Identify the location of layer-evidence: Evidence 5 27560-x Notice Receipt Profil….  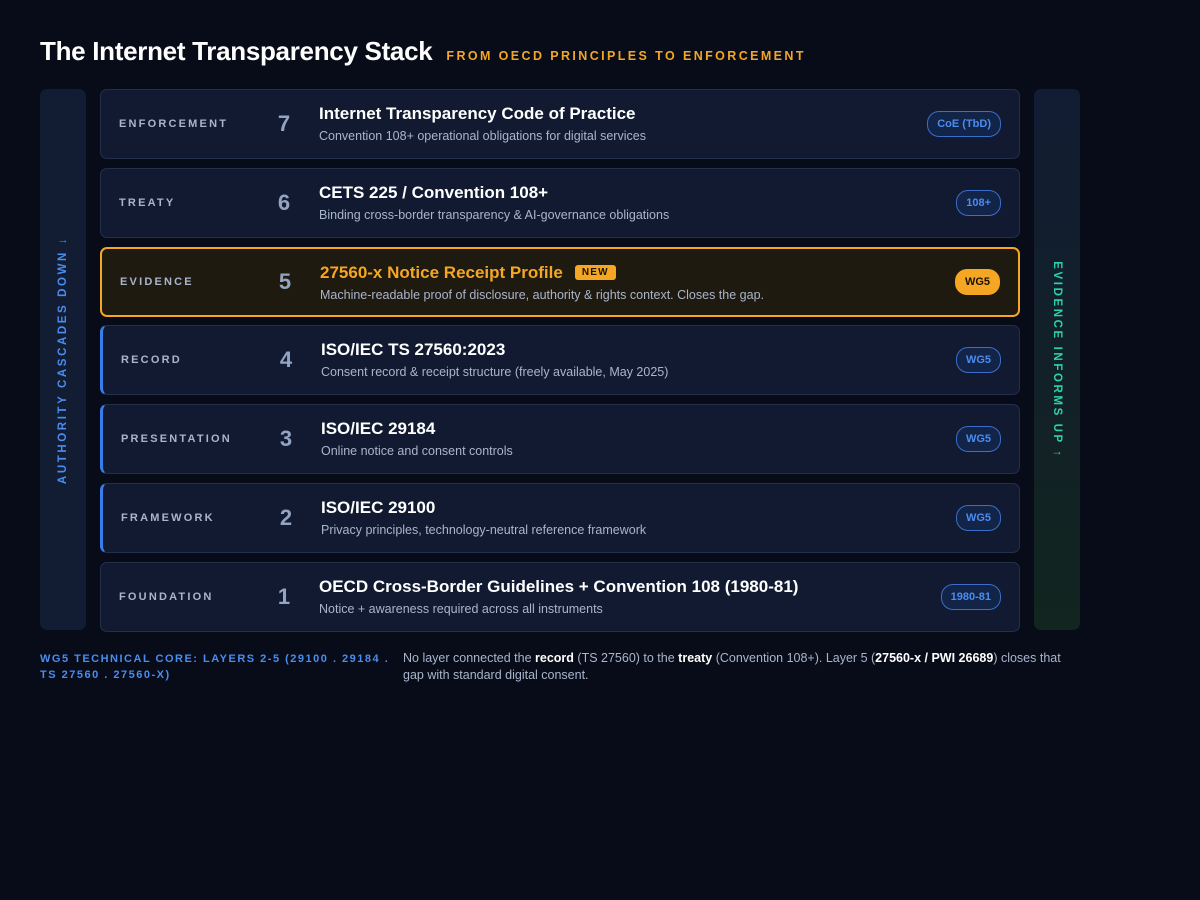
(560, 281).